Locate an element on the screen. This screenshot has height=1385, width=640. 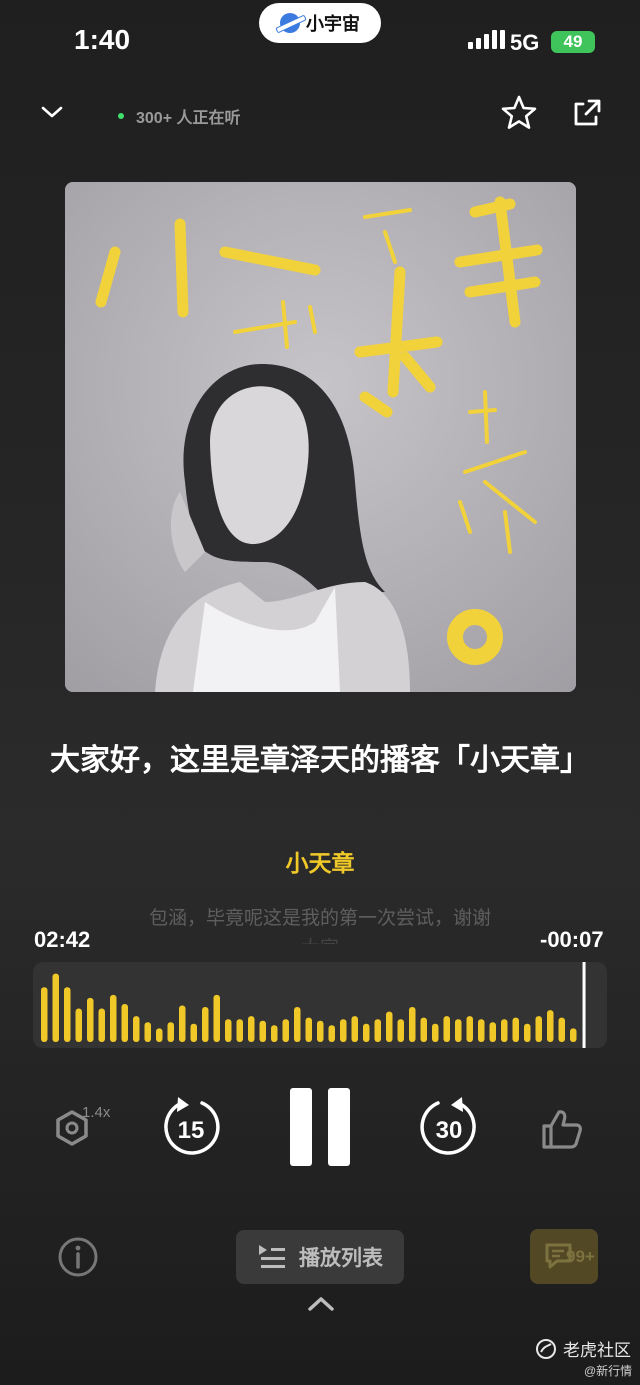
thumbs-up-icon is located at coordinates (562, 1129).